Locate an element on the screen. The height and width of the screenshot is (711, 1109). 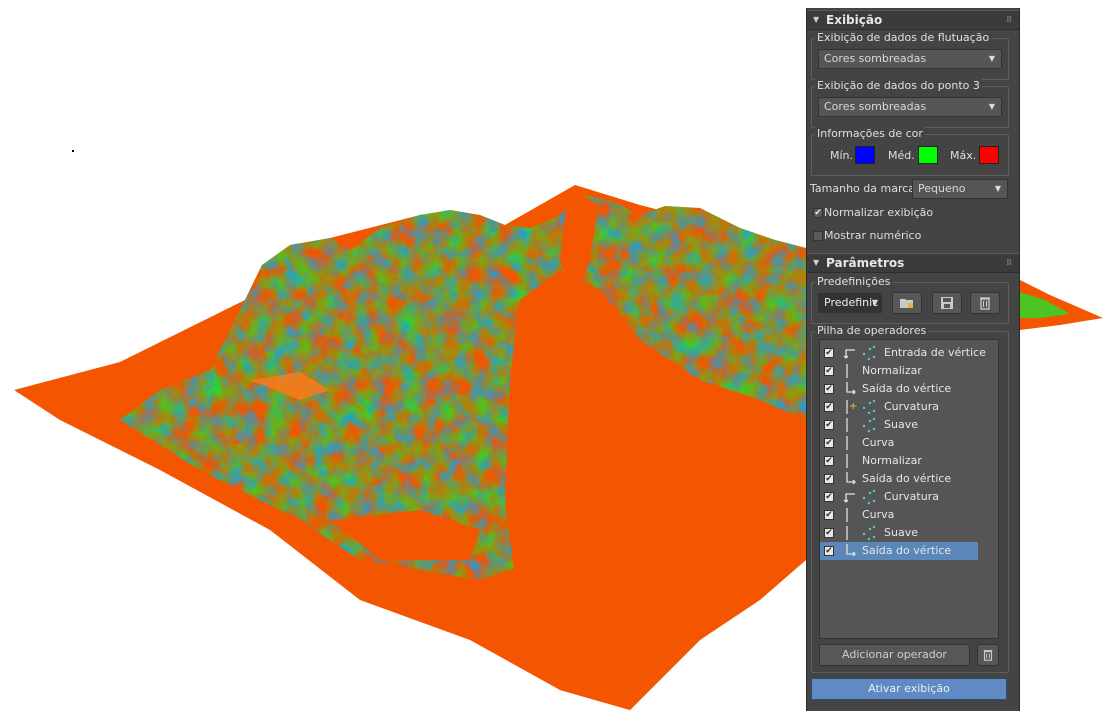
max-label: Máx. is located at coordinates (963, 155).